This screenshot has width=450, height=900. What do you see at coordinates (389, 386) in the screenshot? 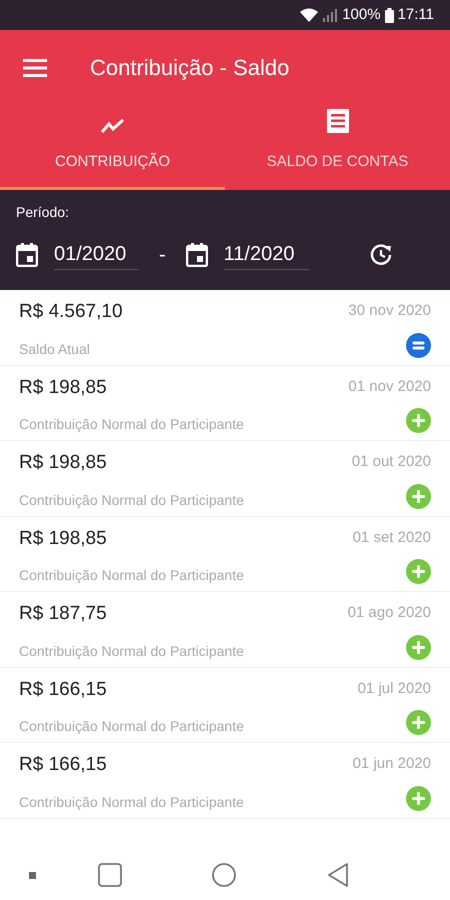
I see `entry-date: 01 nov 2020` at bounding box center [389, 386].